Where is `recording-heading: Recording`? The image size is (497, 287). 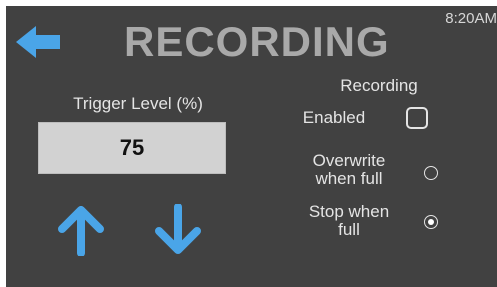
recording-heading: Recording is located at coordinates (379, 85).